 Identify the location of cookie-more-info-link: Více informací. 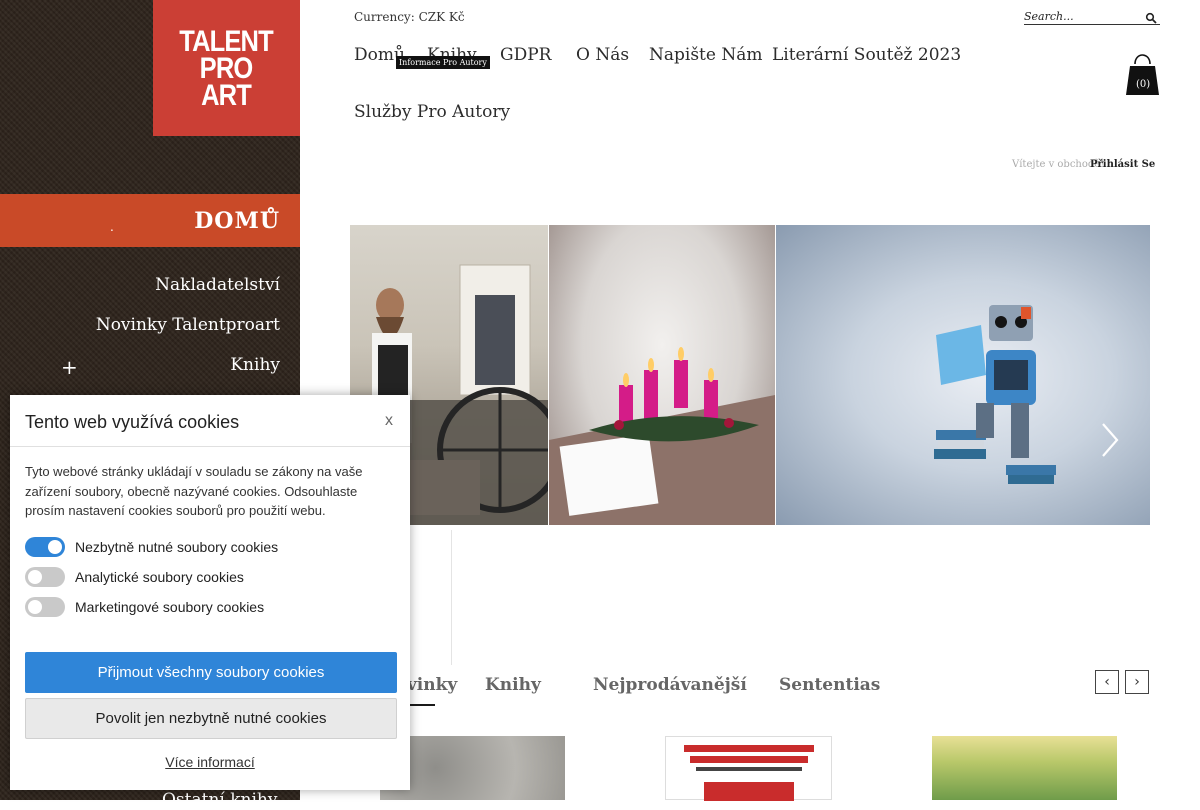
(210, 762).